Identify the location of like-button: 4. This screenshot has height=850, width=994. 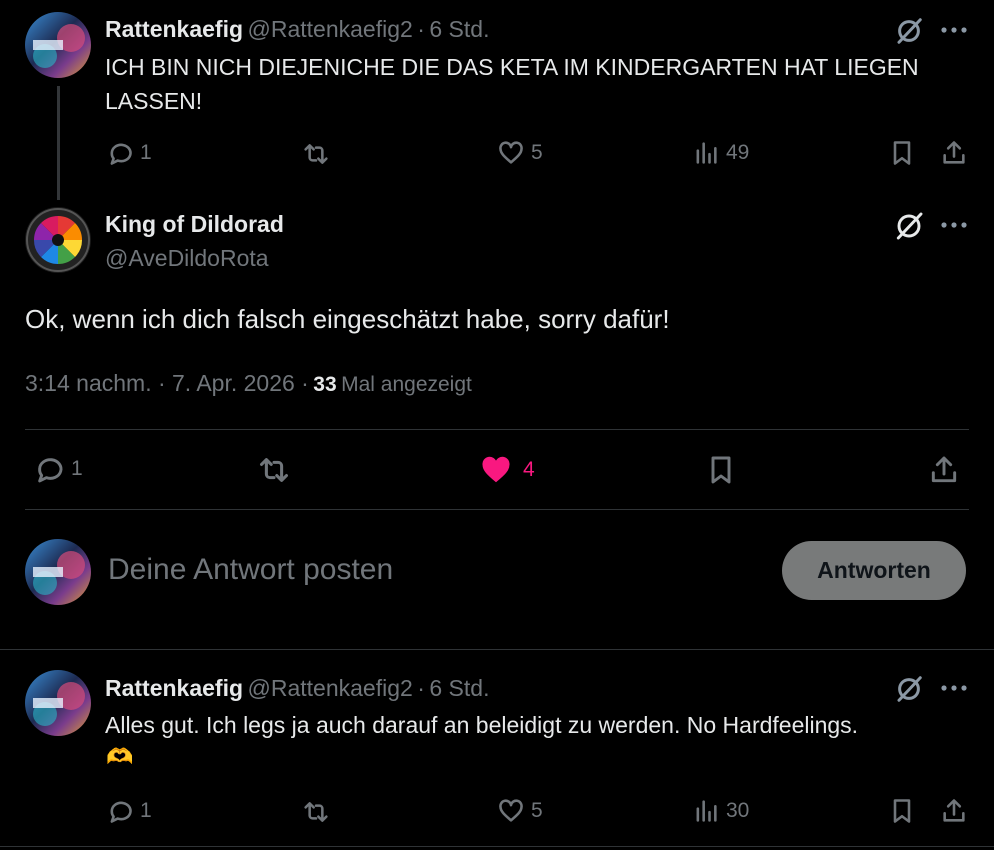
(507, 470).